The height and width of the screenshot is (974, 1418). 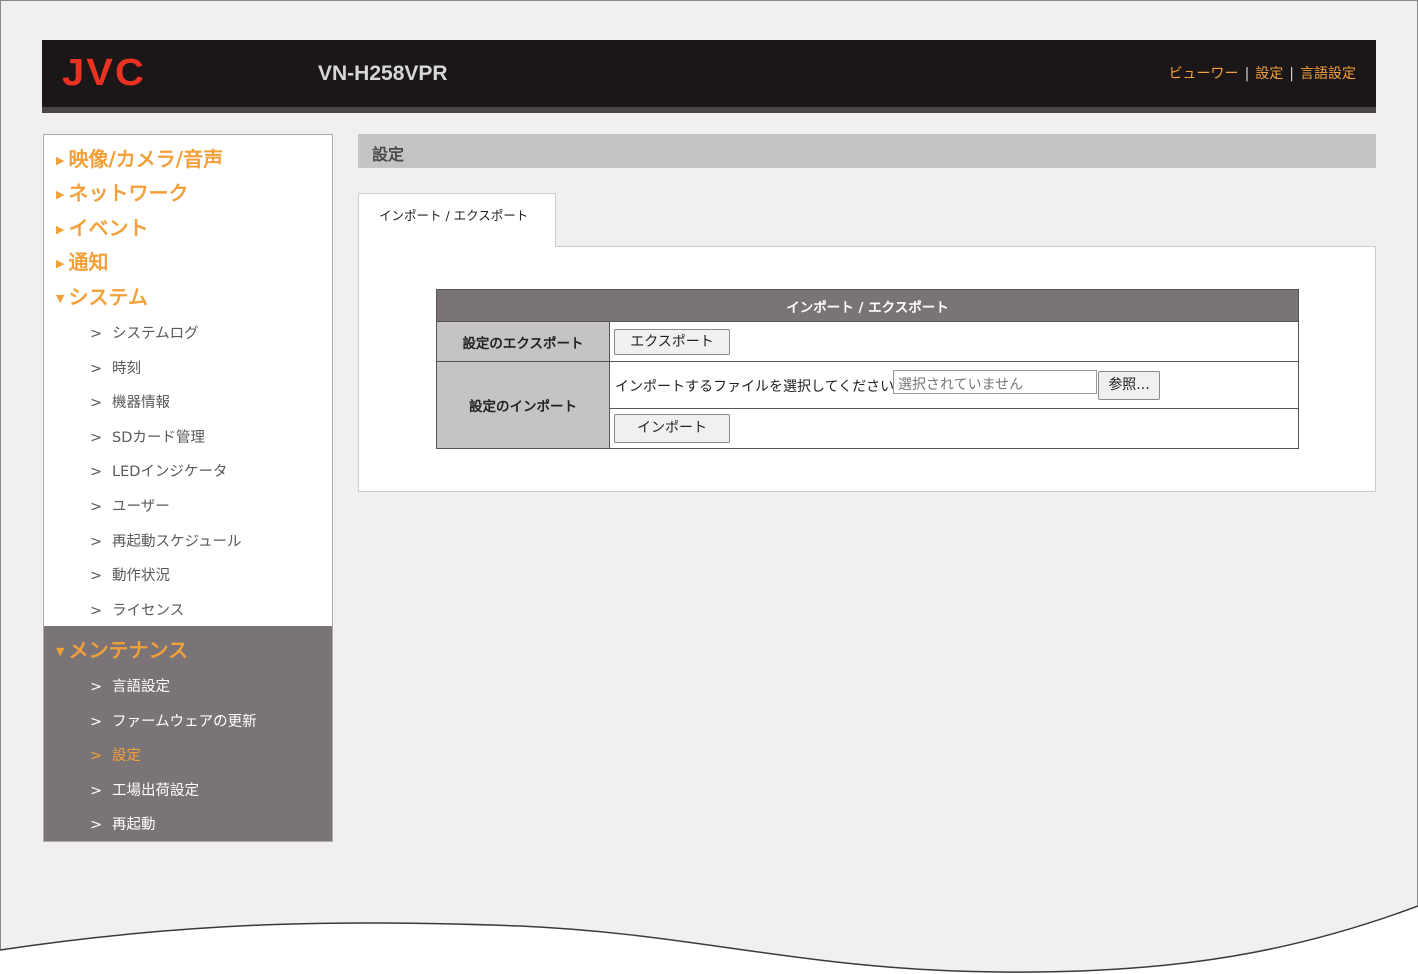 I want to click on model-name: VN-H258VPR, so click(x=383, y=73).